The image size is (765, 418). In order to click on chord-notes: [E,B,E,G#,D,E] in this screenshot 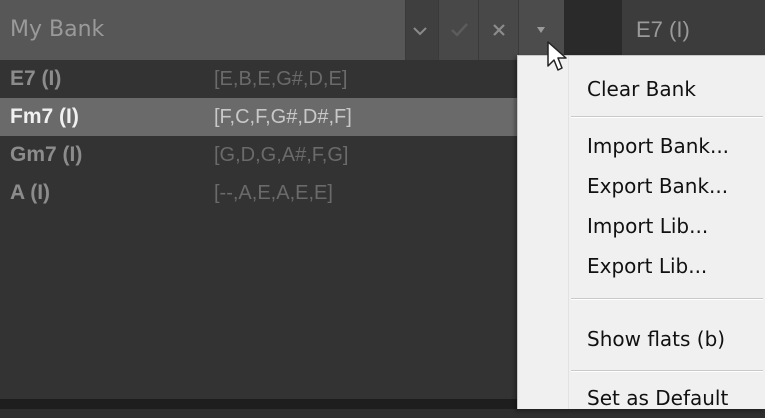, I will do `click(281, 79)`.